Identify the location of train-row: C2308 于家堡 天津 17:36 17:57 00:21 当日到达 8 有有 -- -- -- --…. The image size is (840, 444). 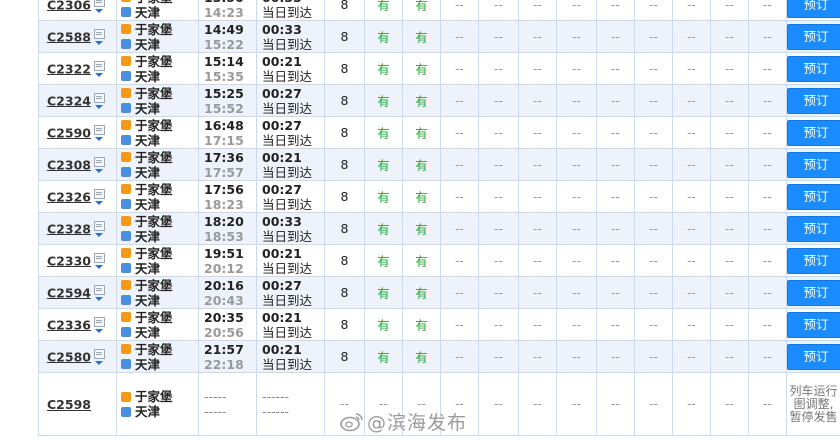
(439, 164).